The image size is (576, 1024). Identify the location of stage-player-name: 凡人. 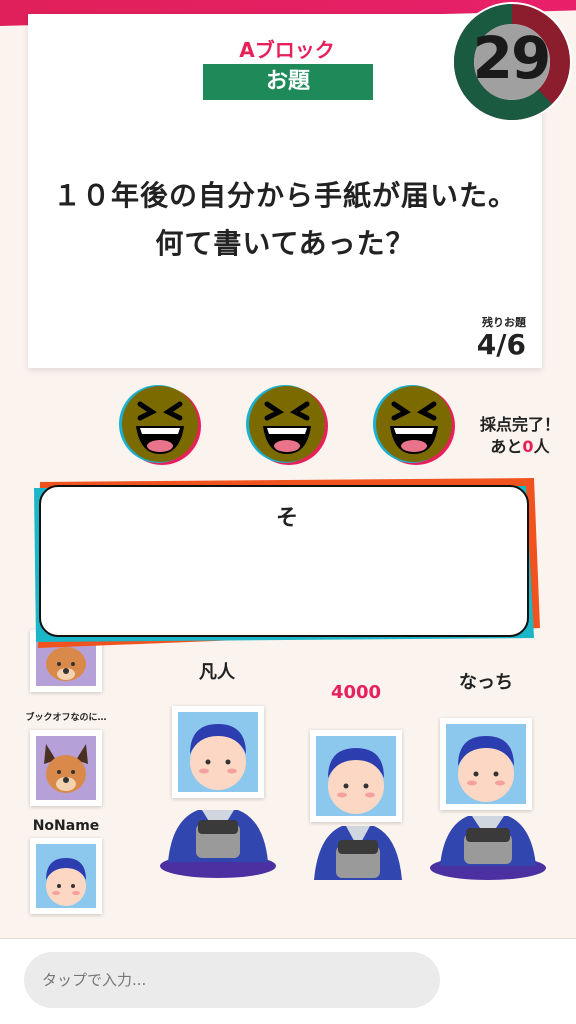
(217, 672).